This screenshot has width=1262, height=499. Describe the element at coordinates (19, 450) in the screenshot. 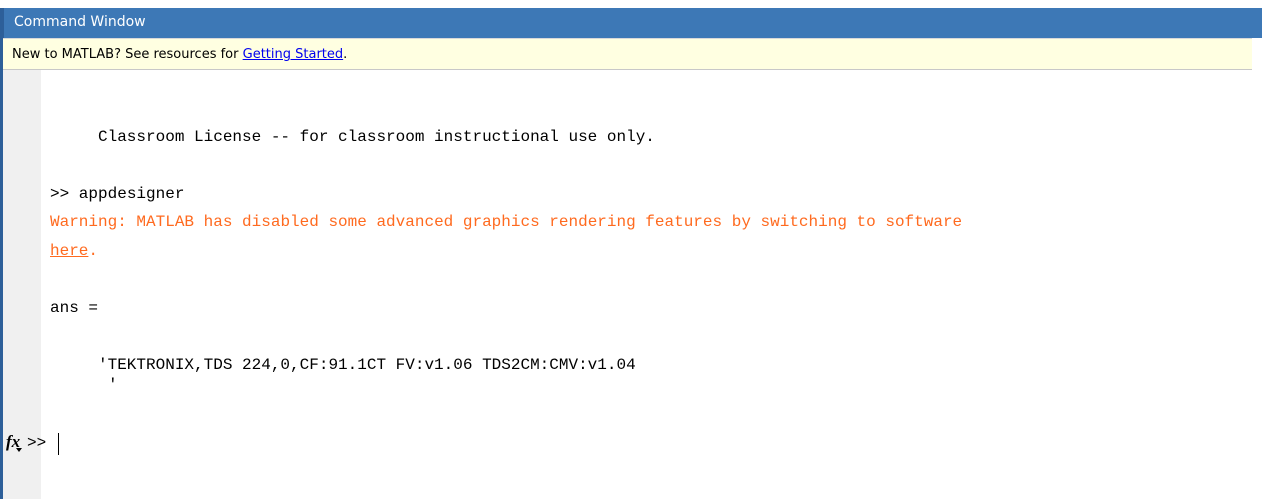

I see `chevron-down-icon` at that location.